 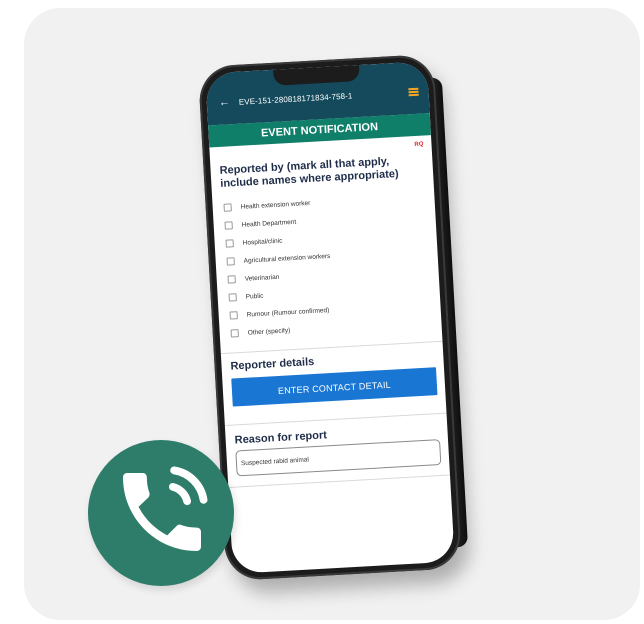 I want to click on enter-contact-detail-button: ENTER CONTACT DETAIL, so click(x=334, y=387).